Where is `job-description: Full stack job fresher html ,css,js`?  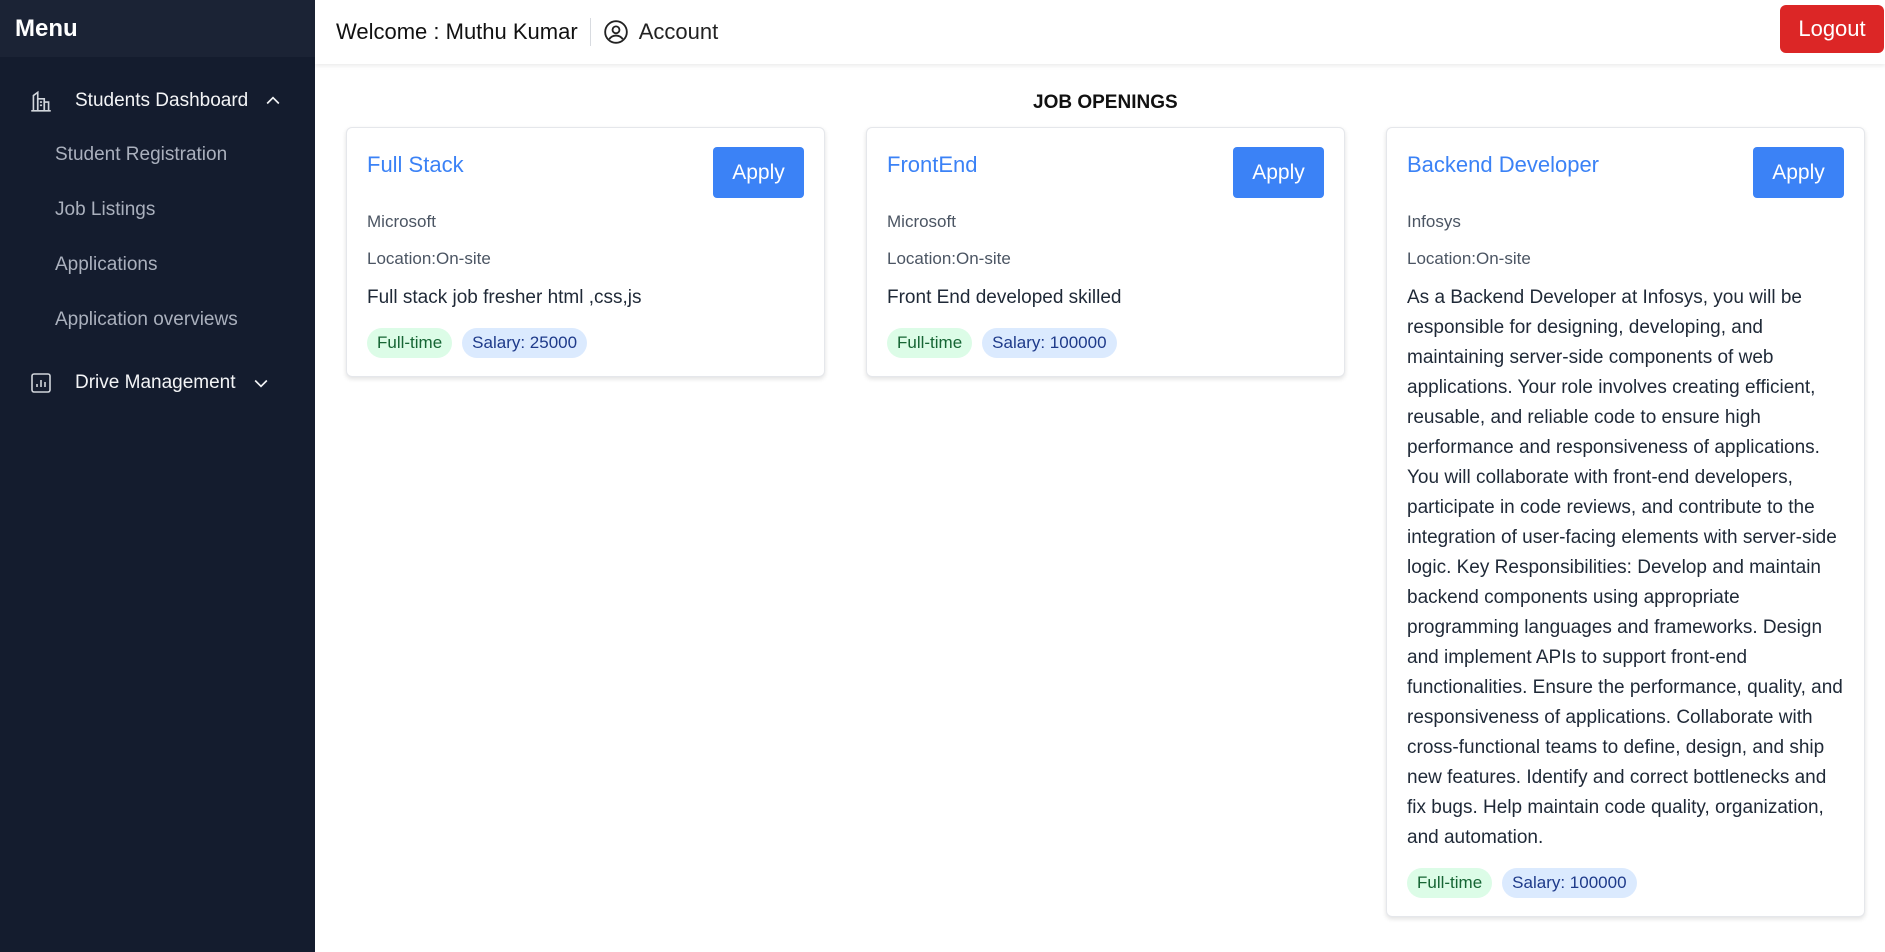 job-description: Full stack job fresher html ,css,js is located at coordinates (504, 297).